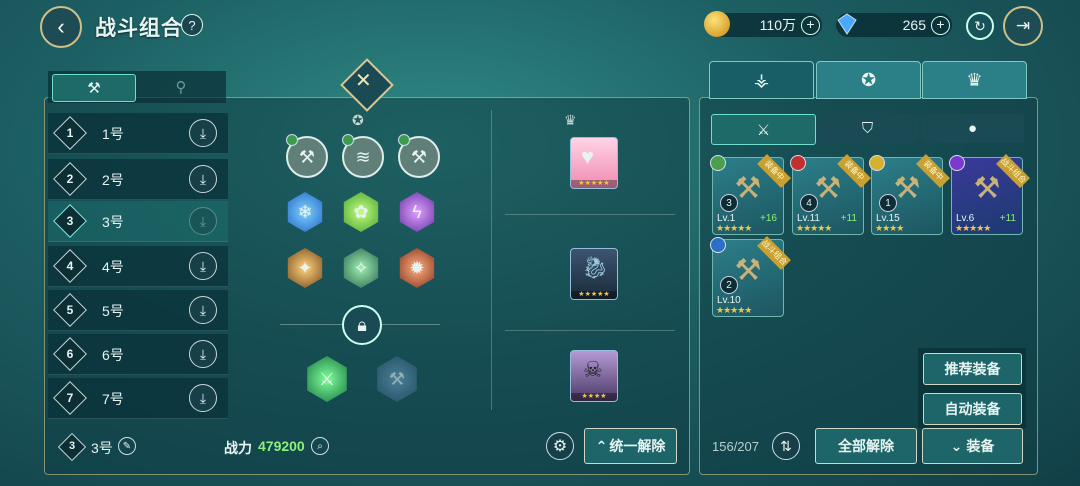  Describe the element at coordinates (594, 163) in the screenshot. I see `hero-portrait-pink: ♥ ★★★★★` at that location.